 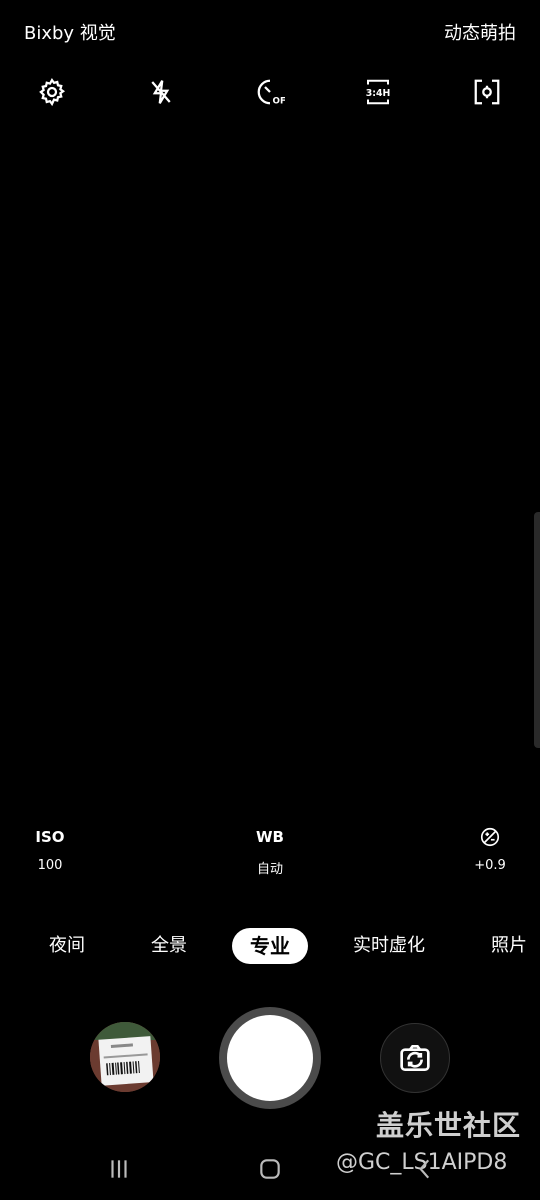 I want to click on settings-button, so click(x=52, y=92).